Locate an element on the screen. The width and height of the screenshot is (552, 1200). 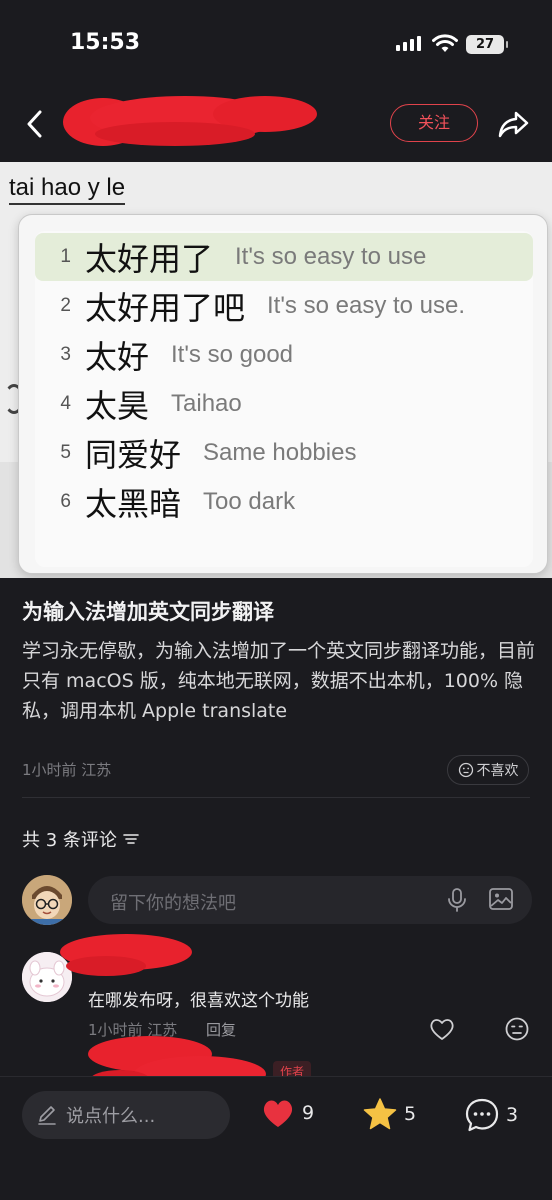
candidate-number: 1 is located at coordinates (65, 256).